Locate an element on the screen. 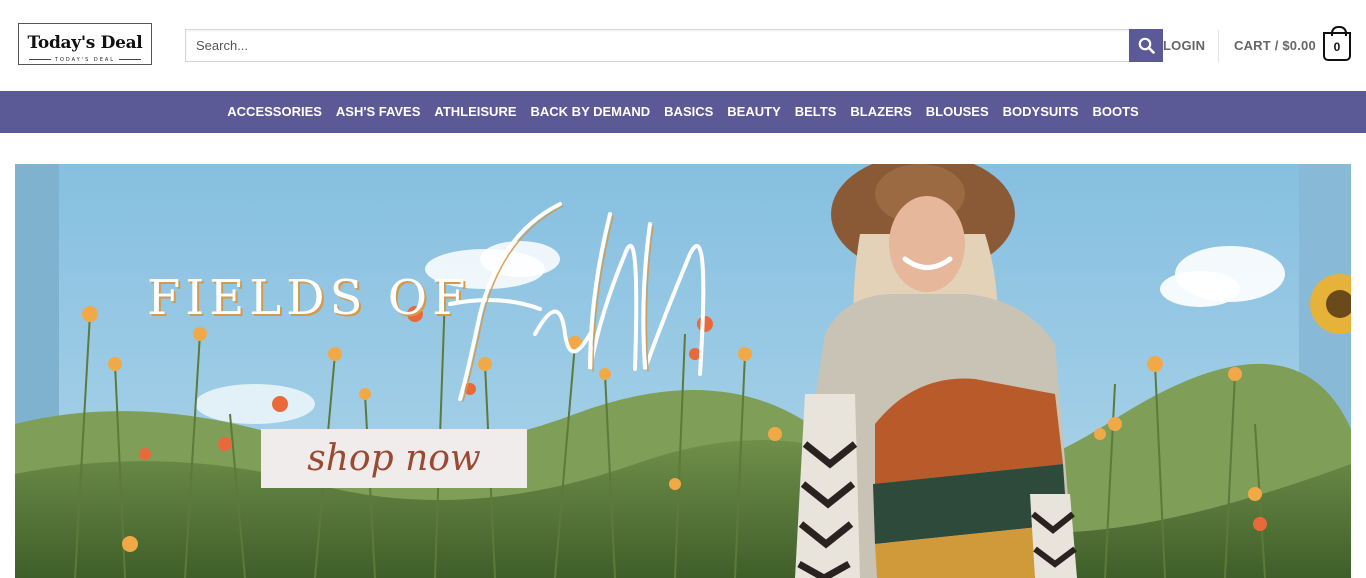 The width and height of the screenshot is (1366, 578). search-icon is located at coordinates (1146, 45).